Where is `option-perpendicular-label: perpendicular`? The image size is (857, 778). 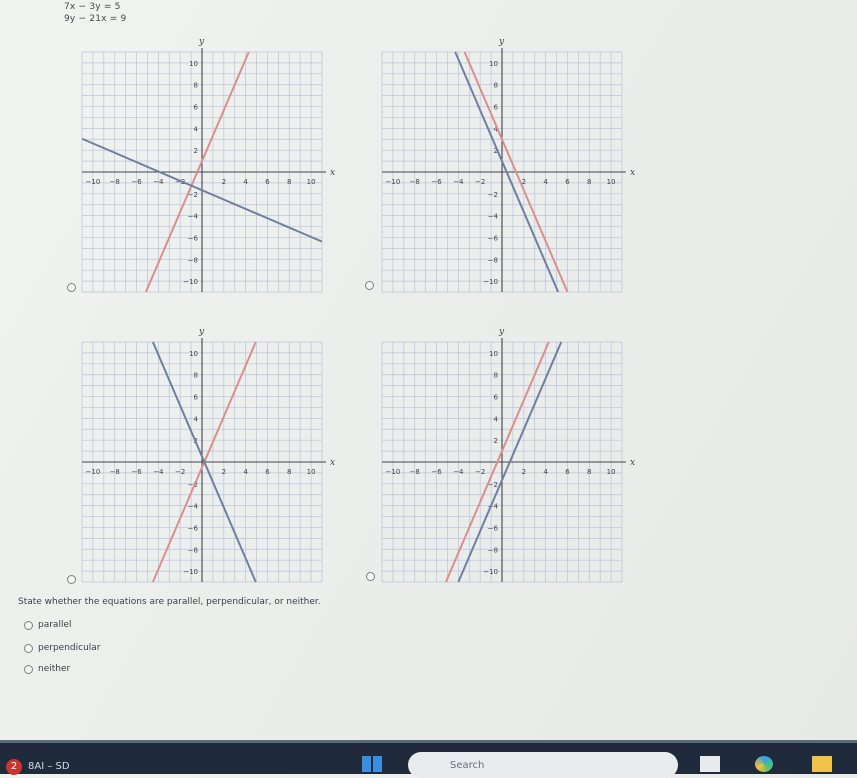
option-perpendicular-label: perpendicular is located at coordinates (69, 648).